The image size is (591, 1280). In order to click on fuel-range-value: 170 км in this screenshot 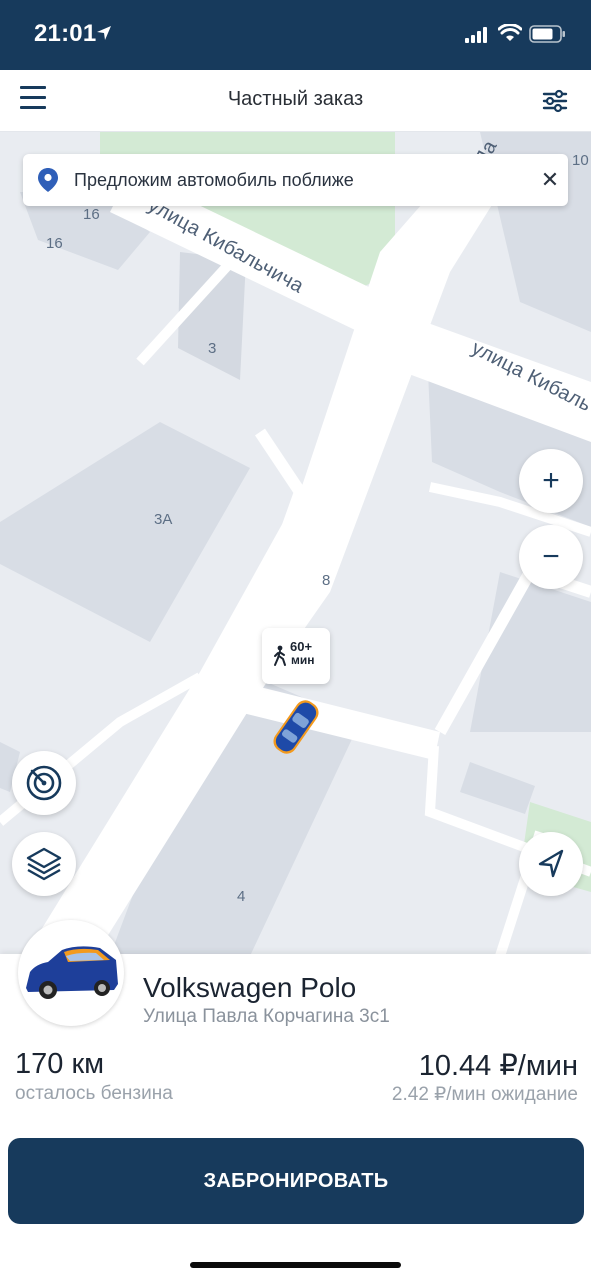, I will do `click(60, 1064)`.